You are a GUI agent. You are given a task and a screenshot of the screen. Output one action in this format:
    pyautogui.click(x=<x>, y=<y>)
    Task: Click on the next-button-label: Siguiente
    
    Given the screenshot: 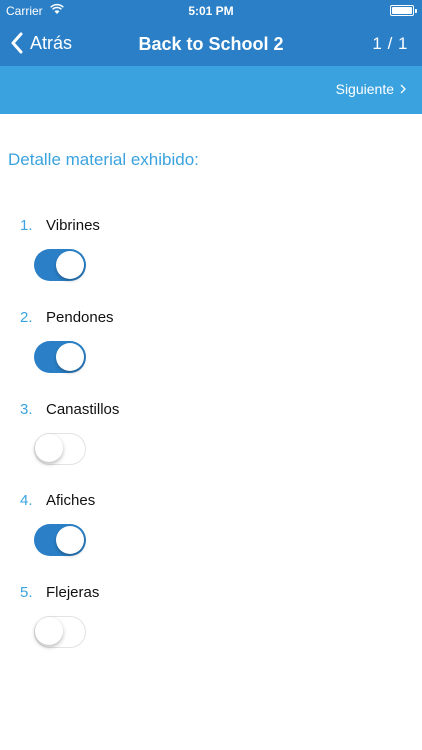 What is the action you would take?
    pyautogui.click(x=364, y=89)
    